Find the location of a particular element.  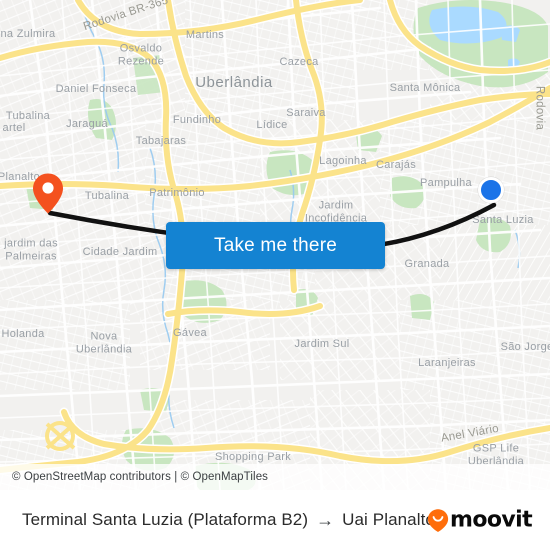

origin-pin-icon is located at coordinates (48, 193).